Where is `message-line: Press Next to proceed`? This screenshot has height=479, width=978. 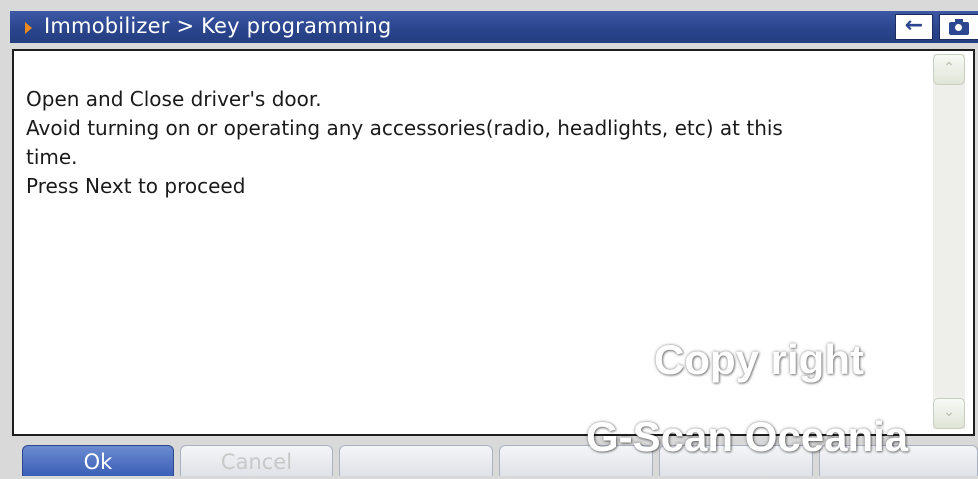
message-line: Press Next to proceed is located at coordinates (136, 186).